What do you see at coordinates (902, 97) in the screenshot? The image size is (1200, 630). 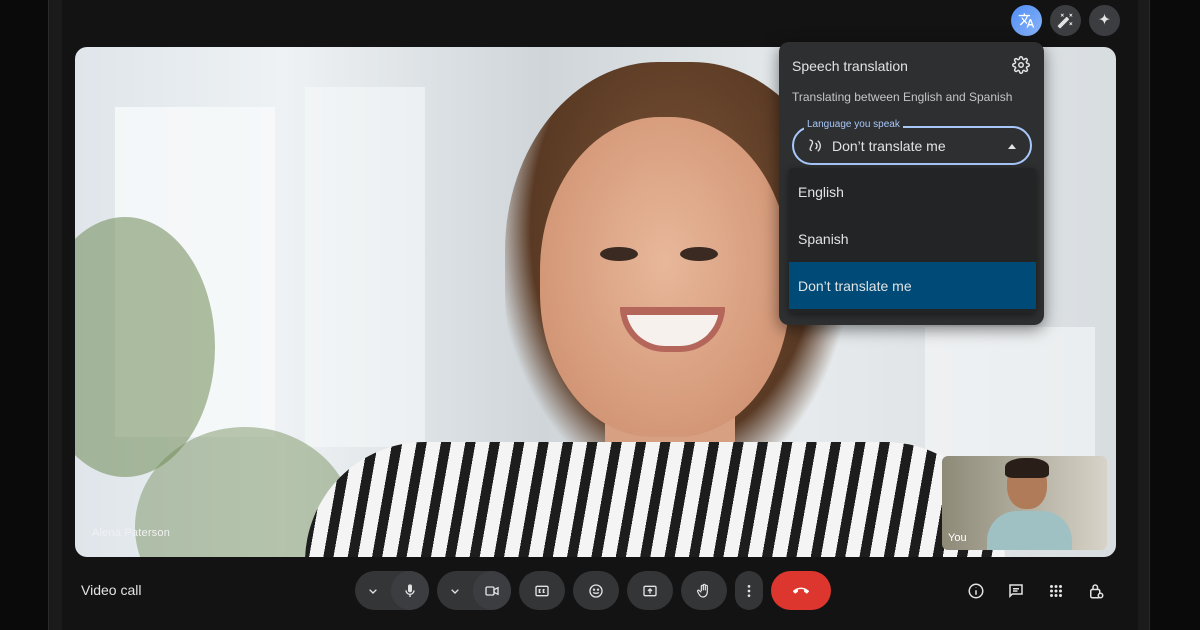 I see `panel-subtitle: Translating between English and Spanish` at bounding box center [902, 97].